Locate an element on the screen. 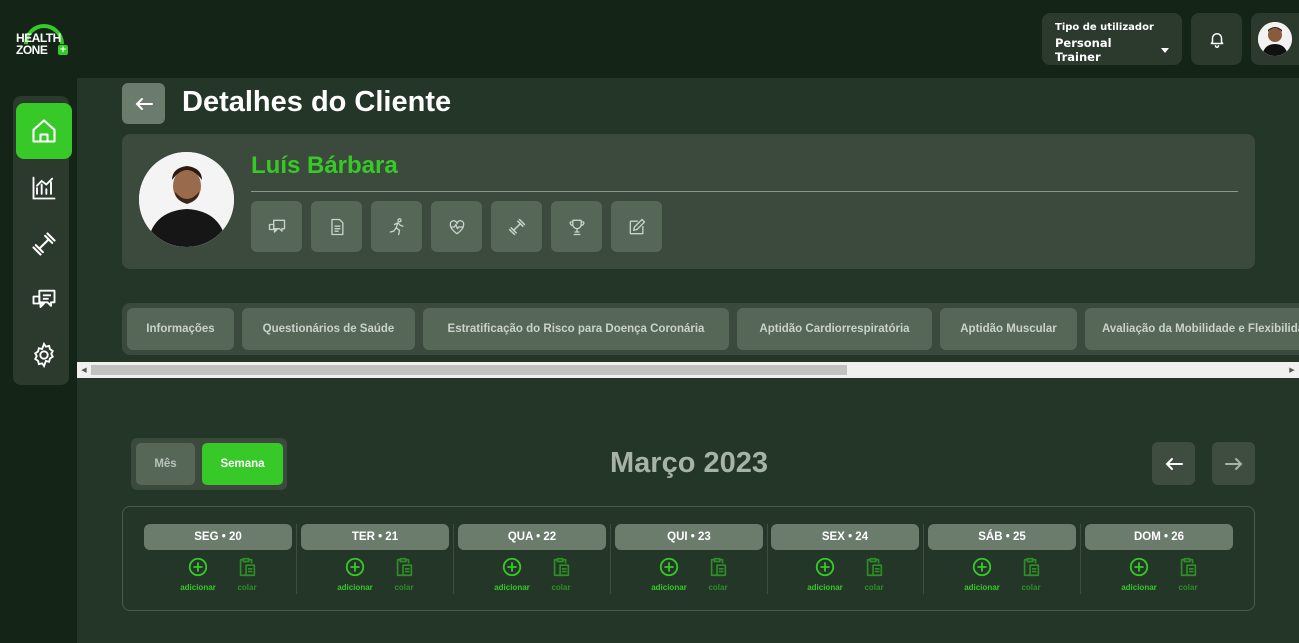 The width and height of the screenshot is (1299, 643). gear-icon is located at coordinates (44, 355).